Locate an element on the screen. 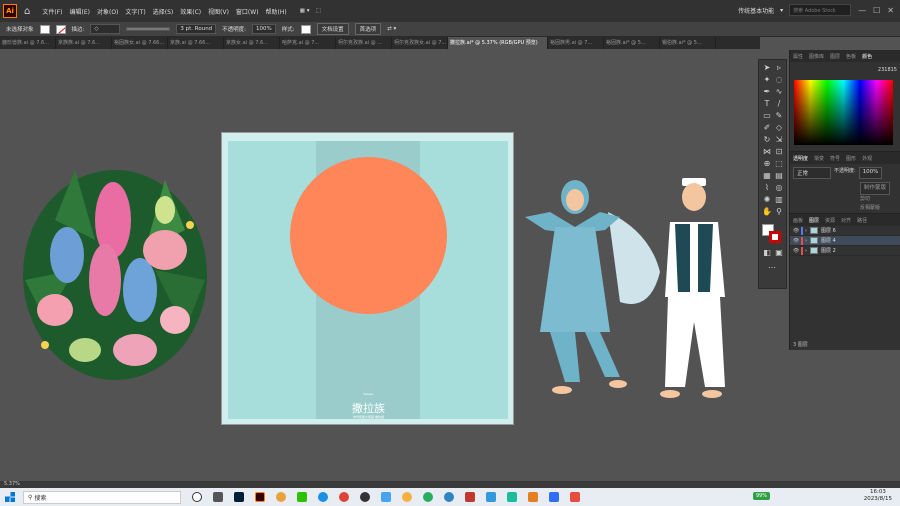  mesh-icon: ▦ is located at coordinates (767, 175).